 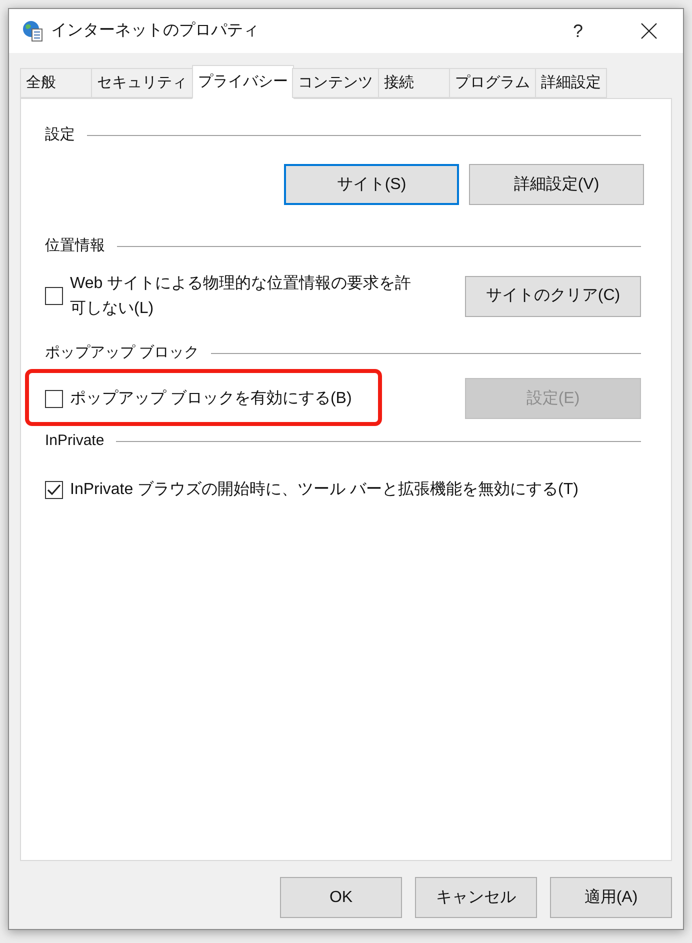 I want to click on dialog-button: 適用(A), so click(x=611, y=897).